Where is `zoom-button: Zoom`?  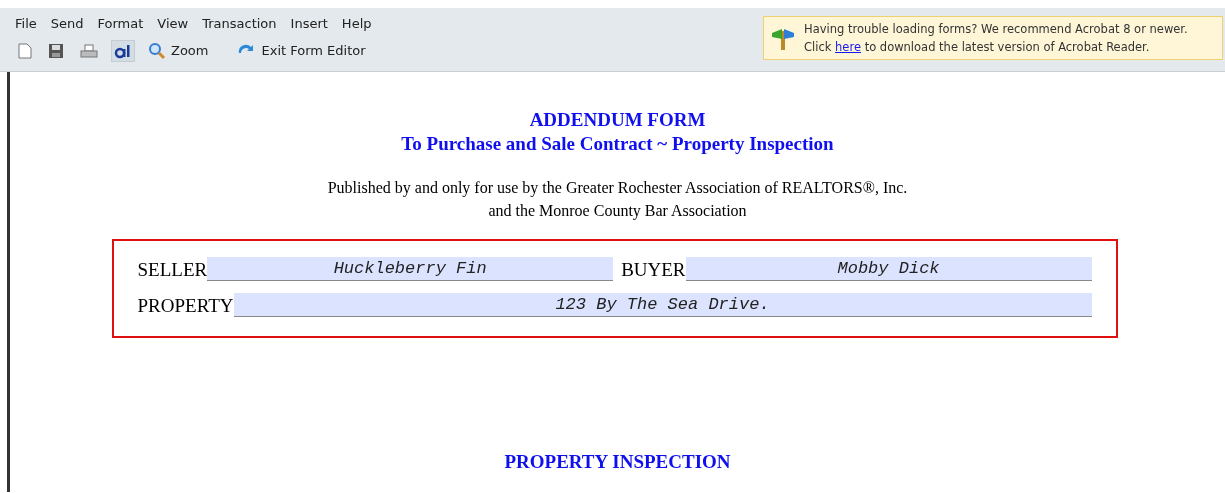
zoom-button: Zoom is located at coordinates (178, 50).